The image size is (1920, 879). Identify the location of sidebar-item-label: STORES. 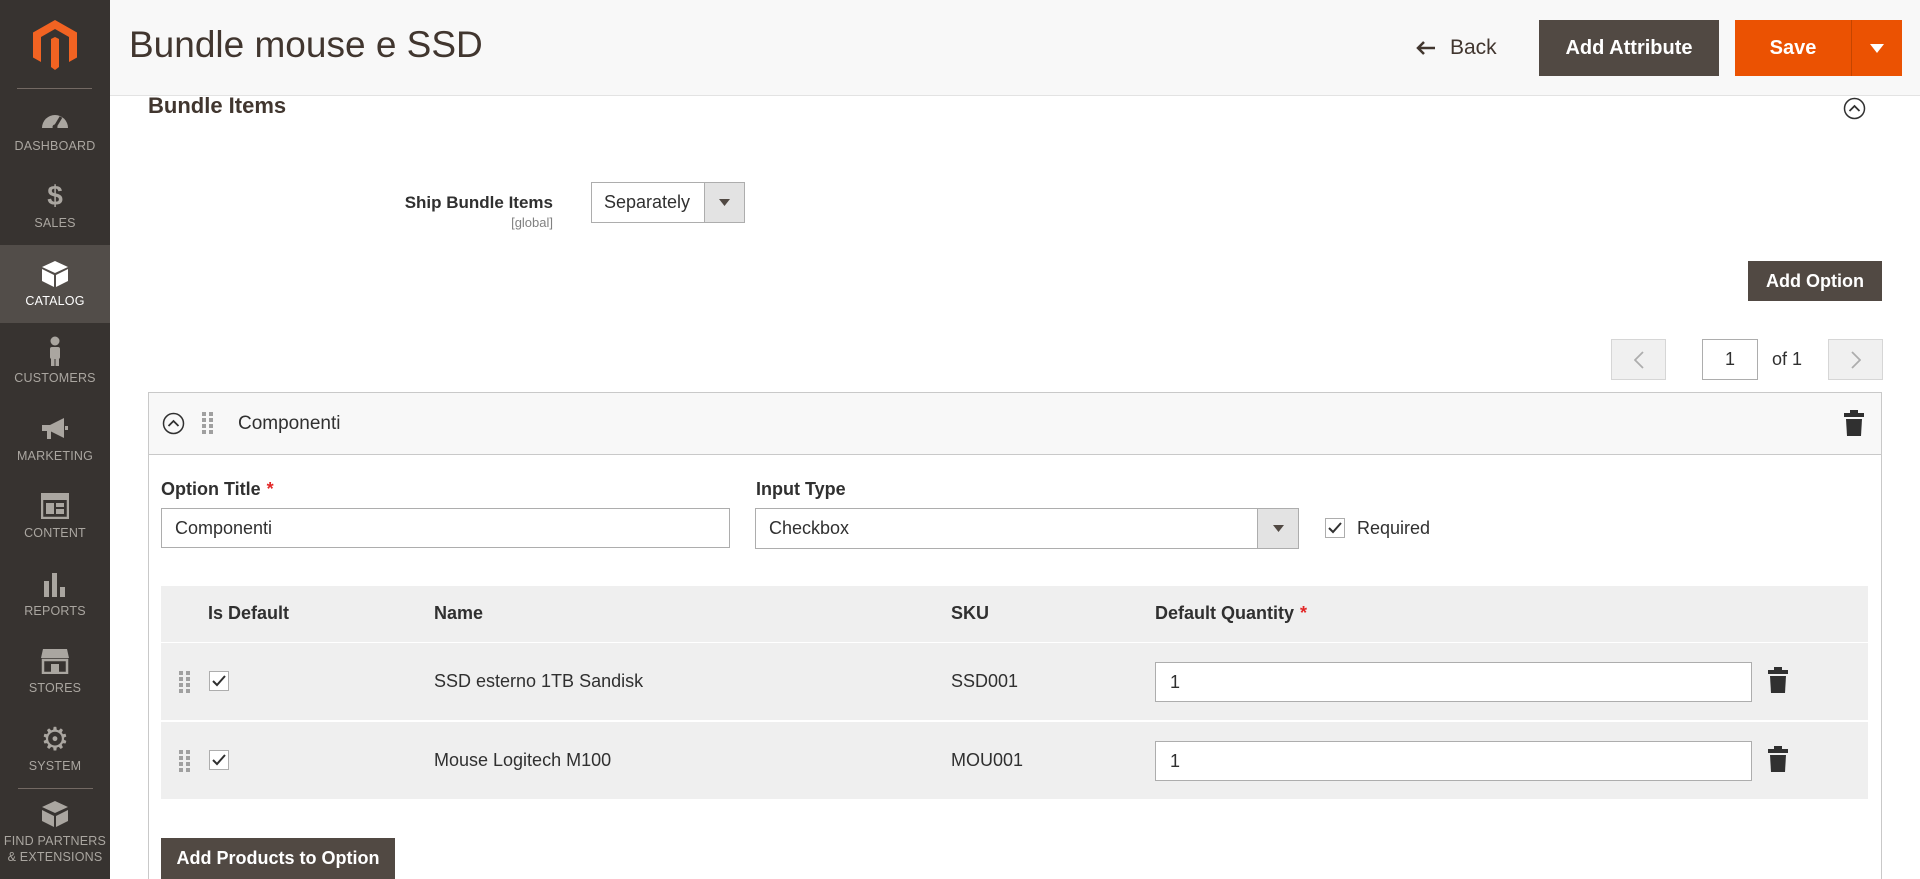
(55, 688).